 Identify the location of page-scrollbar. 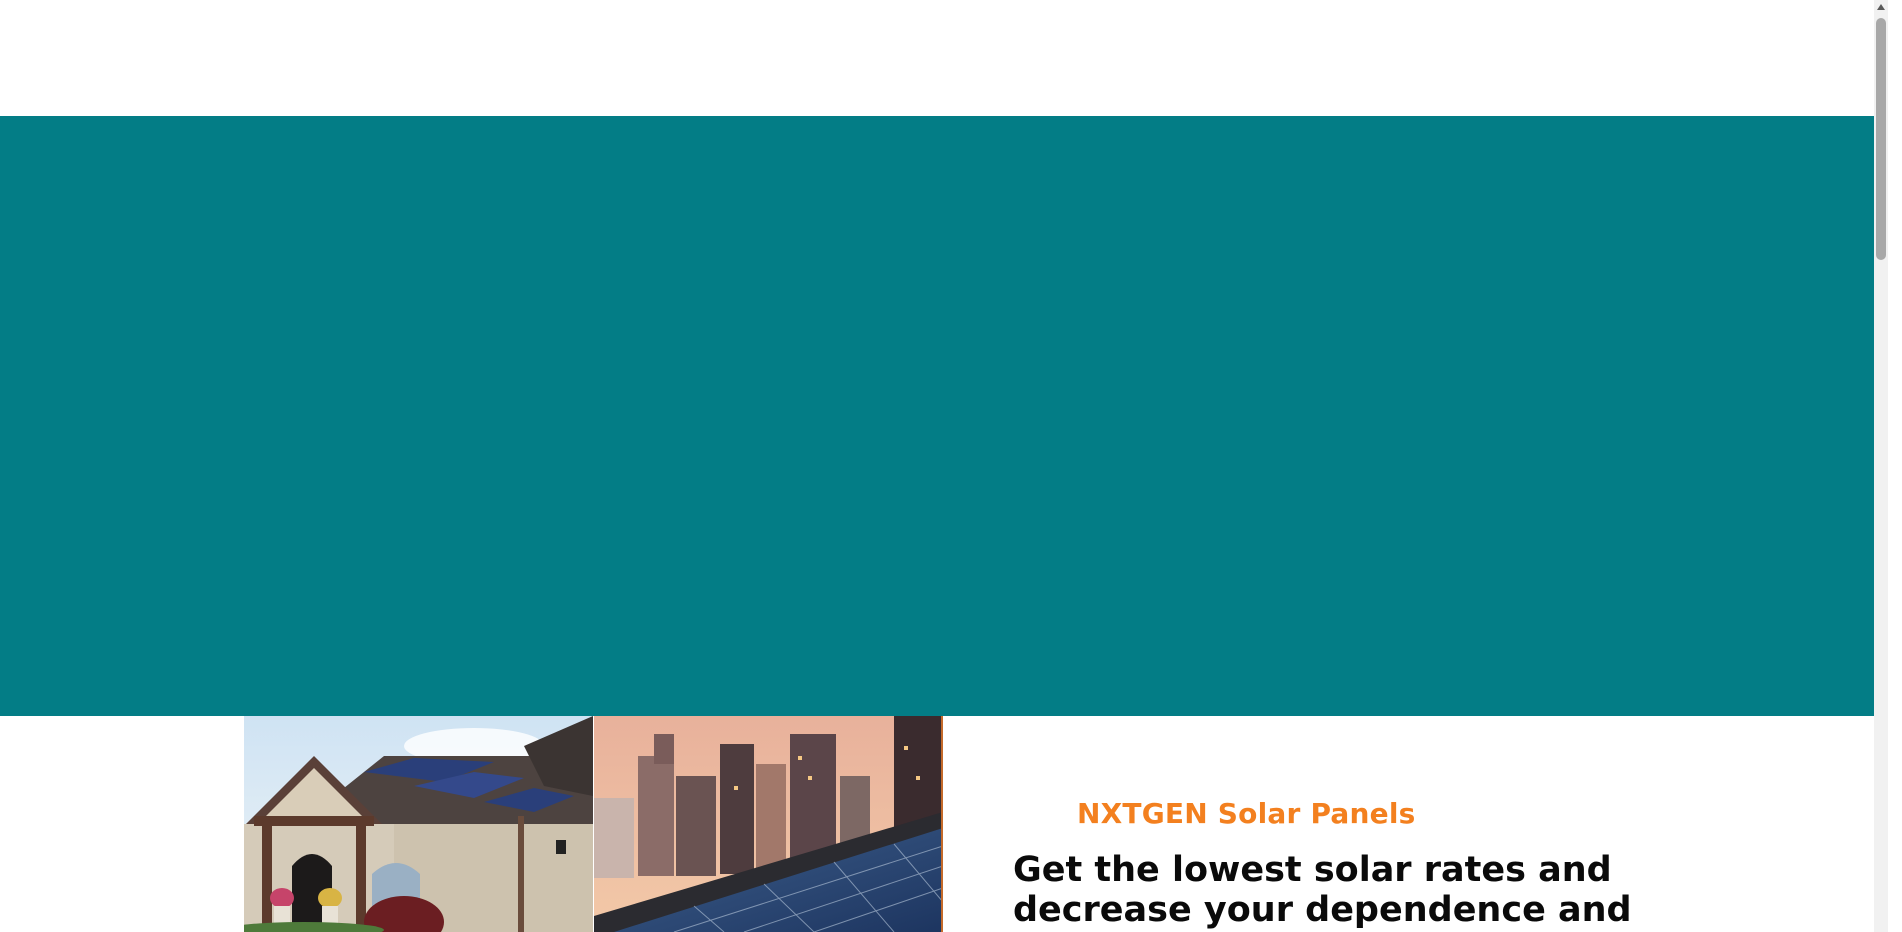
(1881, 466).